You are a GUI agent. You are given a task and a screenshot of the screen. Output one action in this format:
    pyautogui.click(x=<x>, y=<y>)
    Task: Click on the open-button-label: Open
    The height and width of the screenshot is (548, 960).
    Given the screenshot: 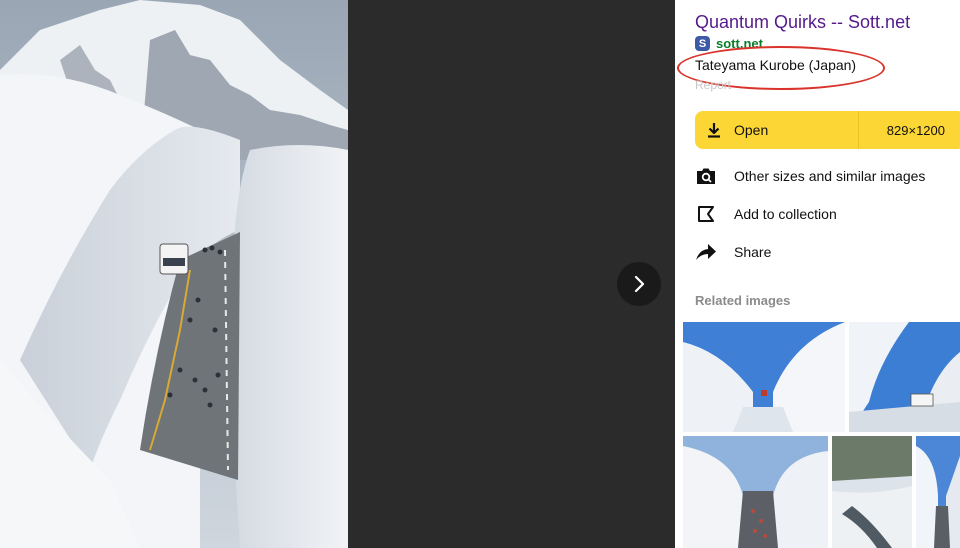 What is the action you would take?
    pyautogui.click(x=751, y=130)
    